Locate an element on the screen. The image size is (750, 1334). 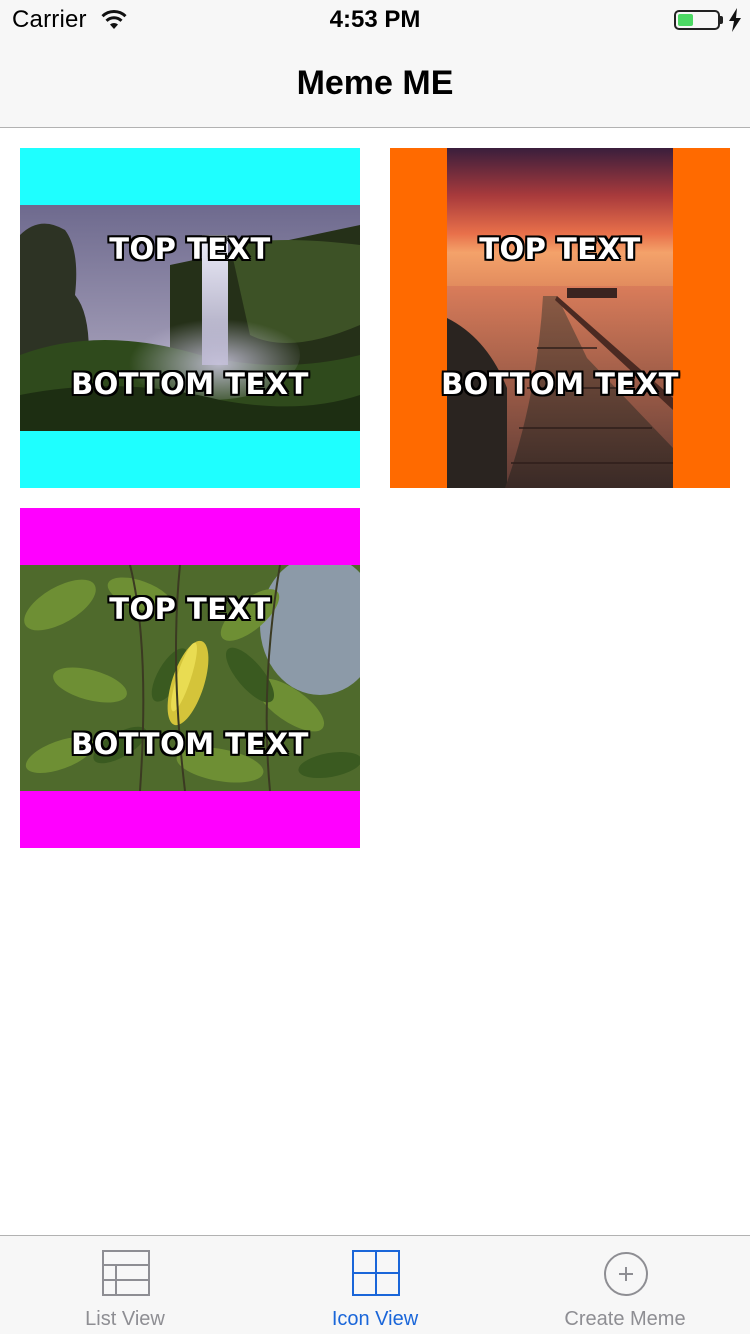
tab-list-view: List View is located at coordinates (125, 1285).